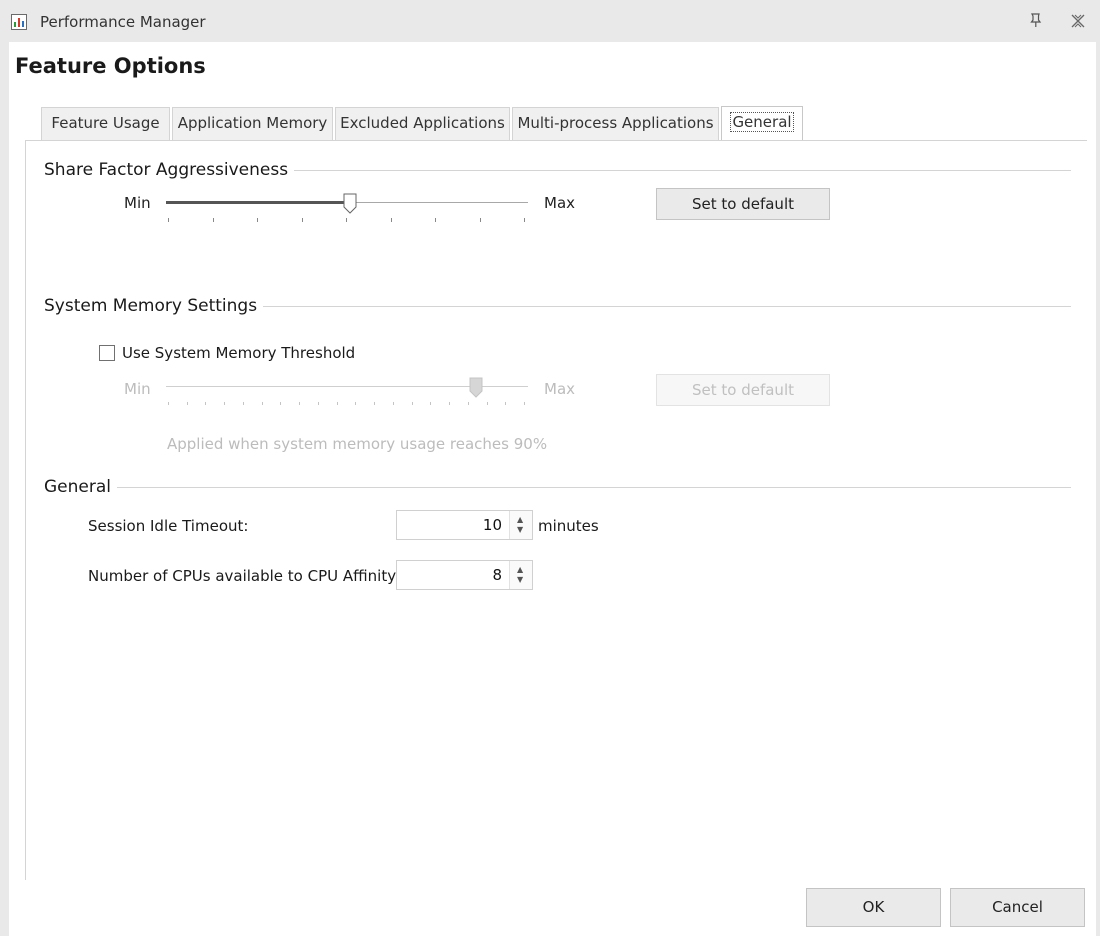 The width and height of the screenshot is (1100, 936). What do you see at coordinates (743, 390) in the screenshot?
I see `system-memory-default-button: Set to default` at bounding box center [743, 390].